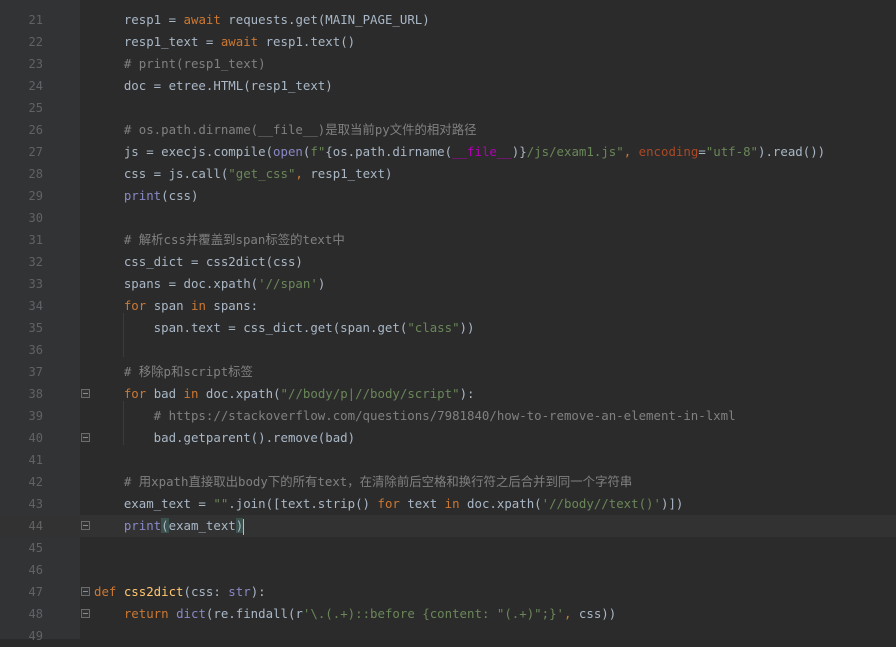  Describe the element at coordinates (448, 438) in the screenshot. I see `code-line: 40 bad.getparent().remove(bad)` at that location.